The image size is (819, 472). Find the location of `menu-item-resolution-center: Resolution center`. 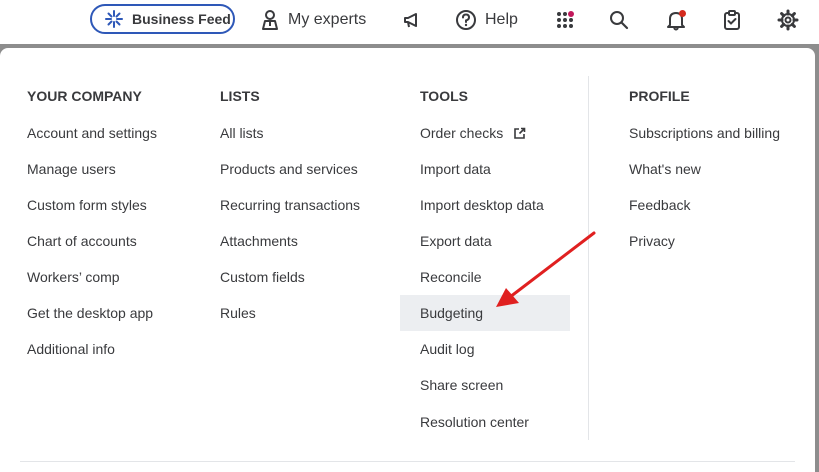

menu-item-resolution-center: Resolution center is located at coordinates (474, 422).